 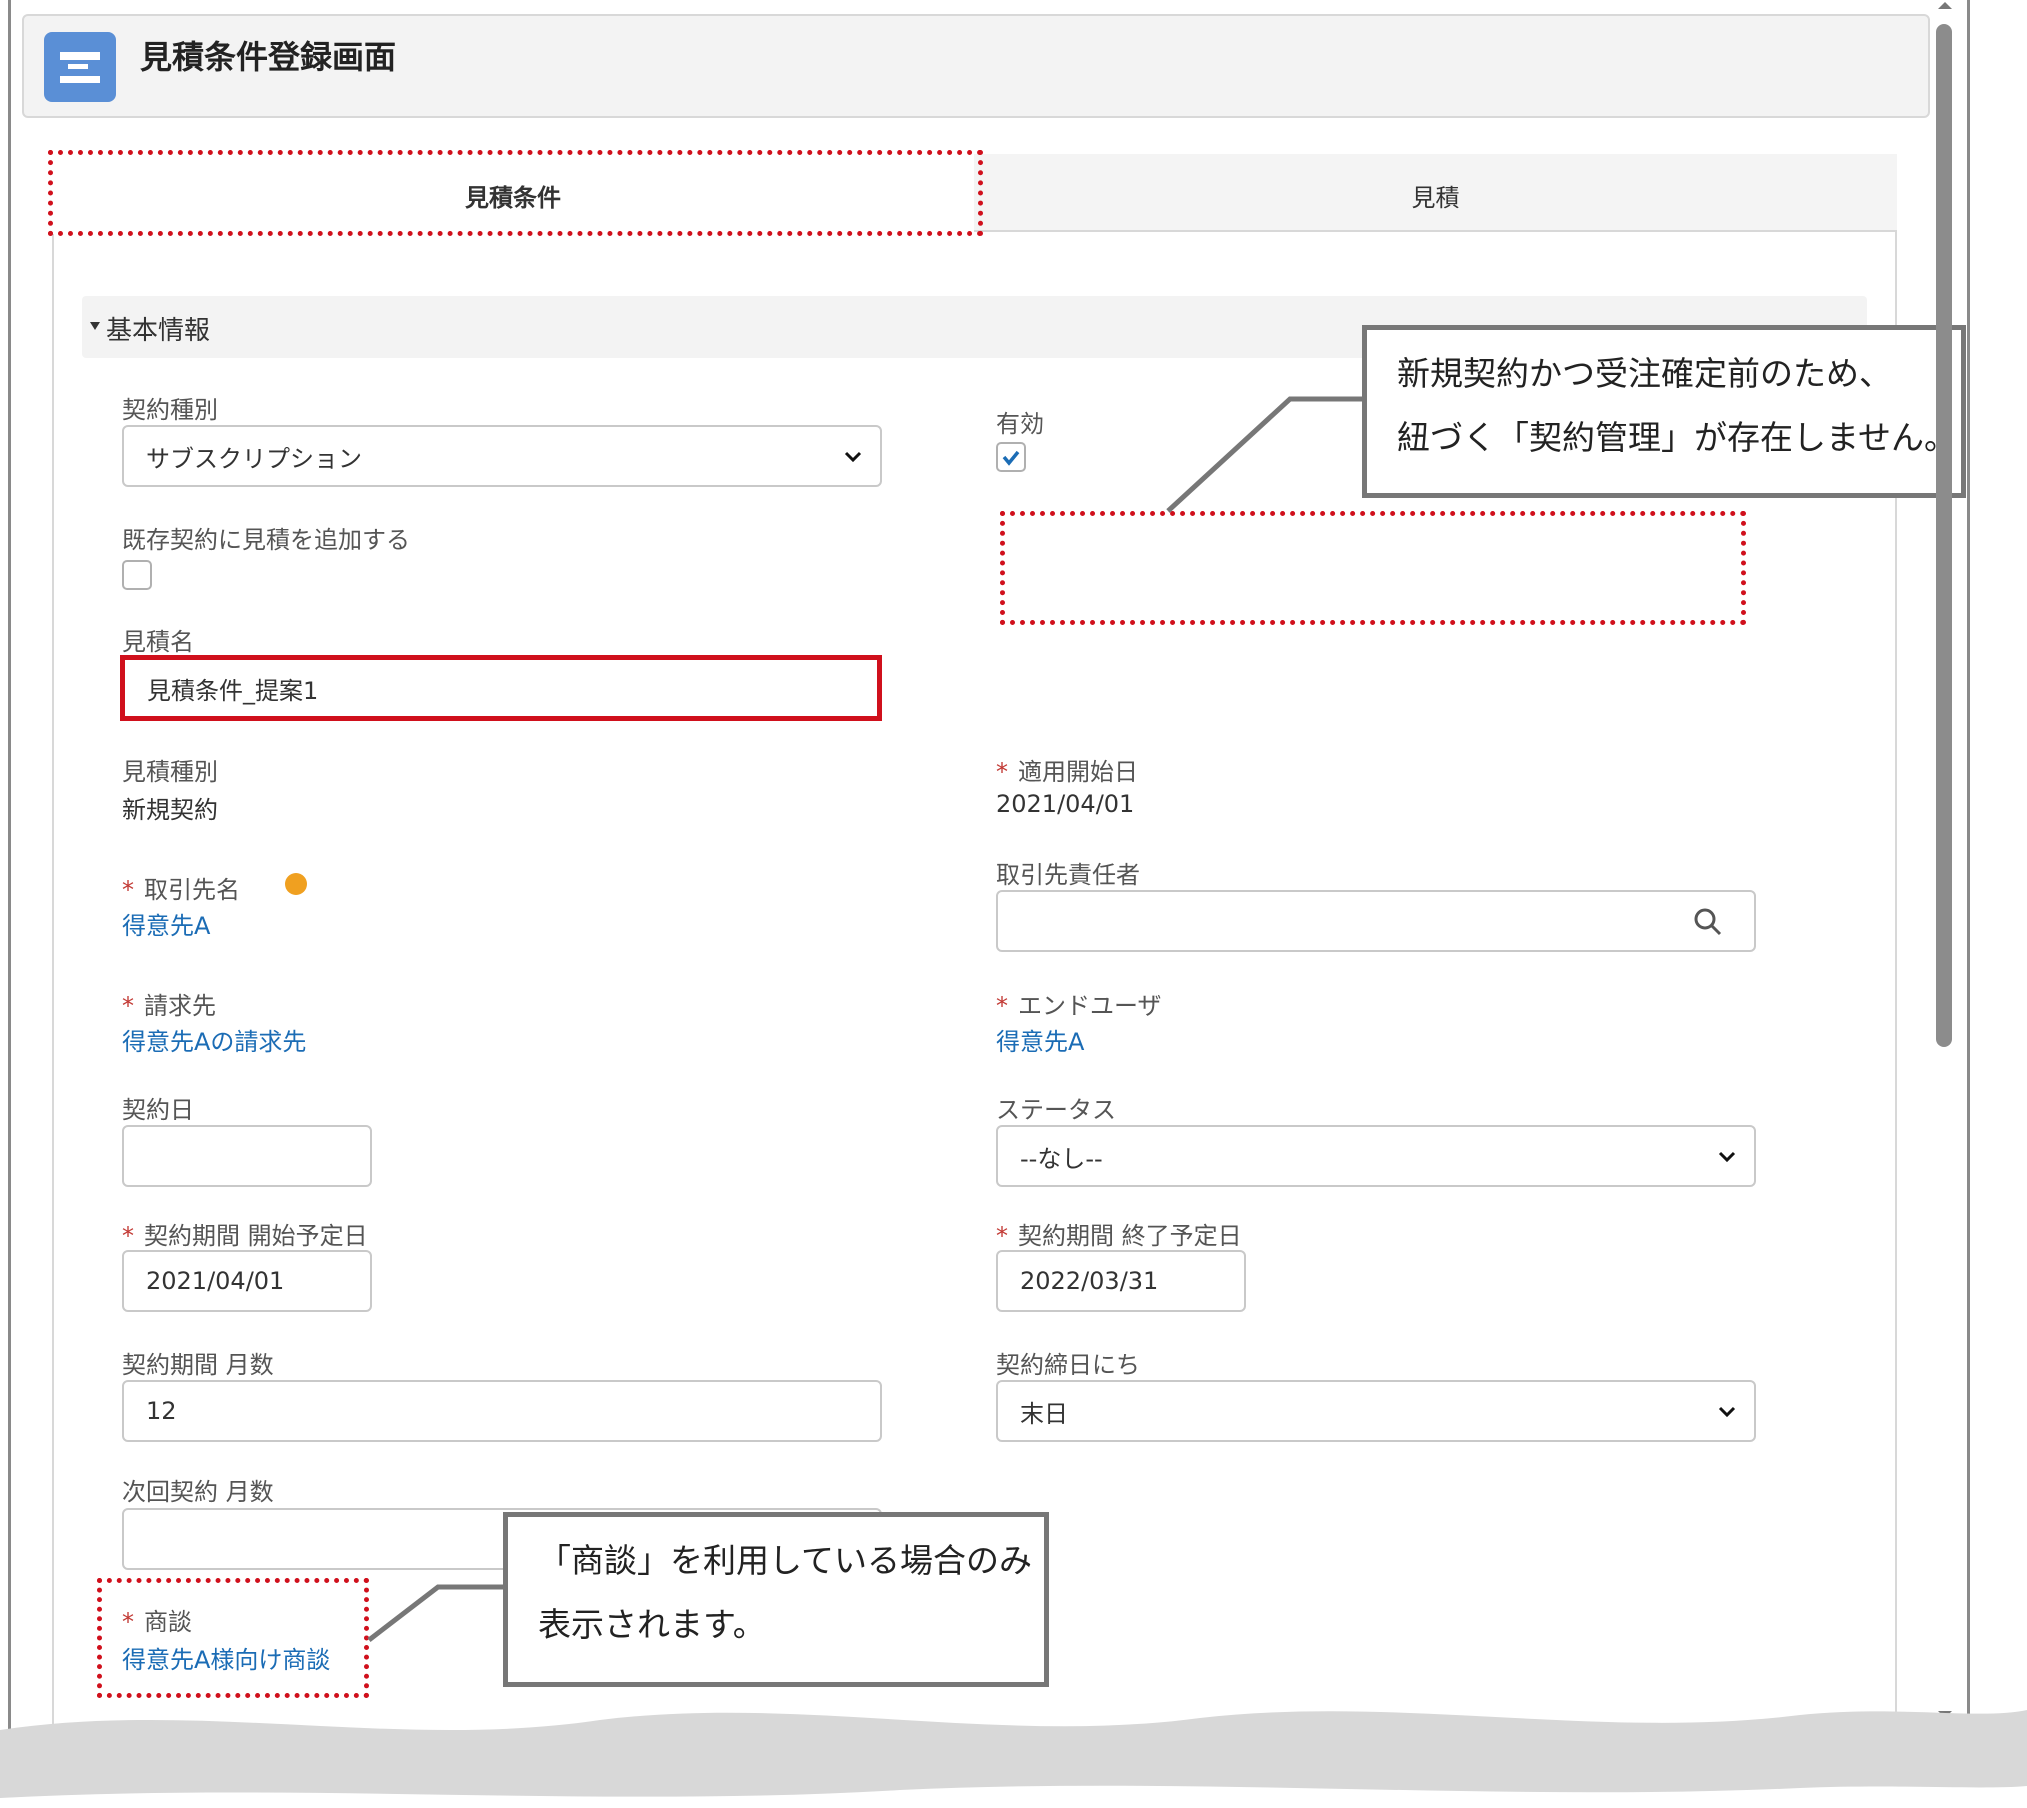 I want to click on scrollbar, so click(x=1944, y=870).